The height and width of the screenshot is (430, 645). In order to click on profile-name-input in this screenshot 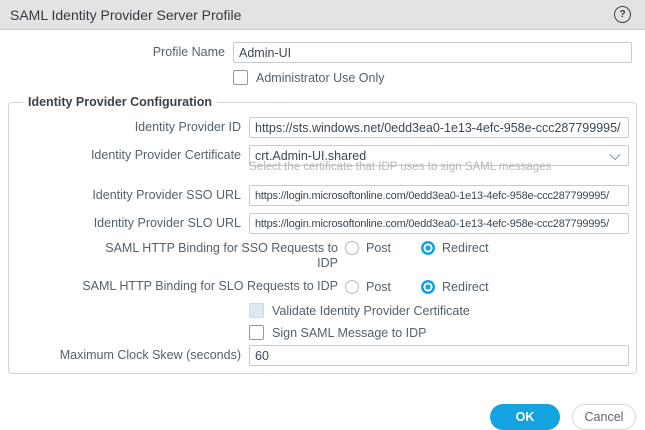, I will do `click(432, 52)`.